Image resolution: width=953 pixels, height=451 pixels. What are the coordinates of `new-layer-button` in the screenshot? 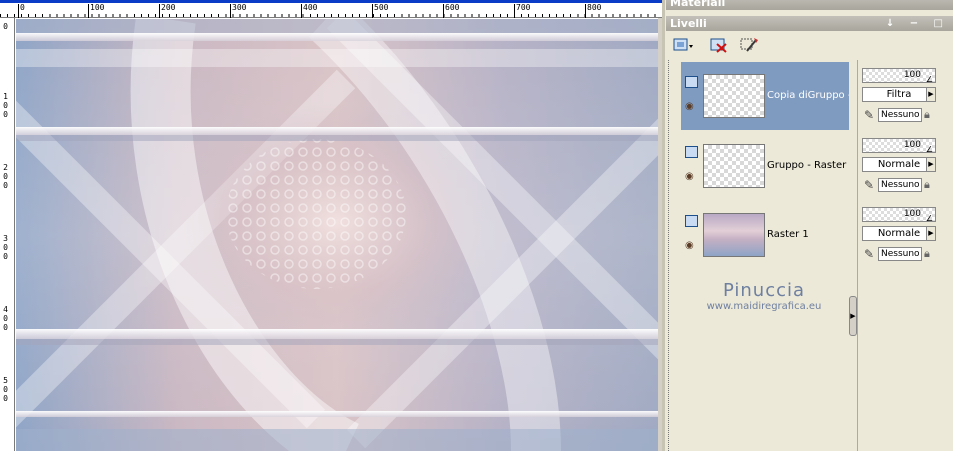 It's located at (683, 46).